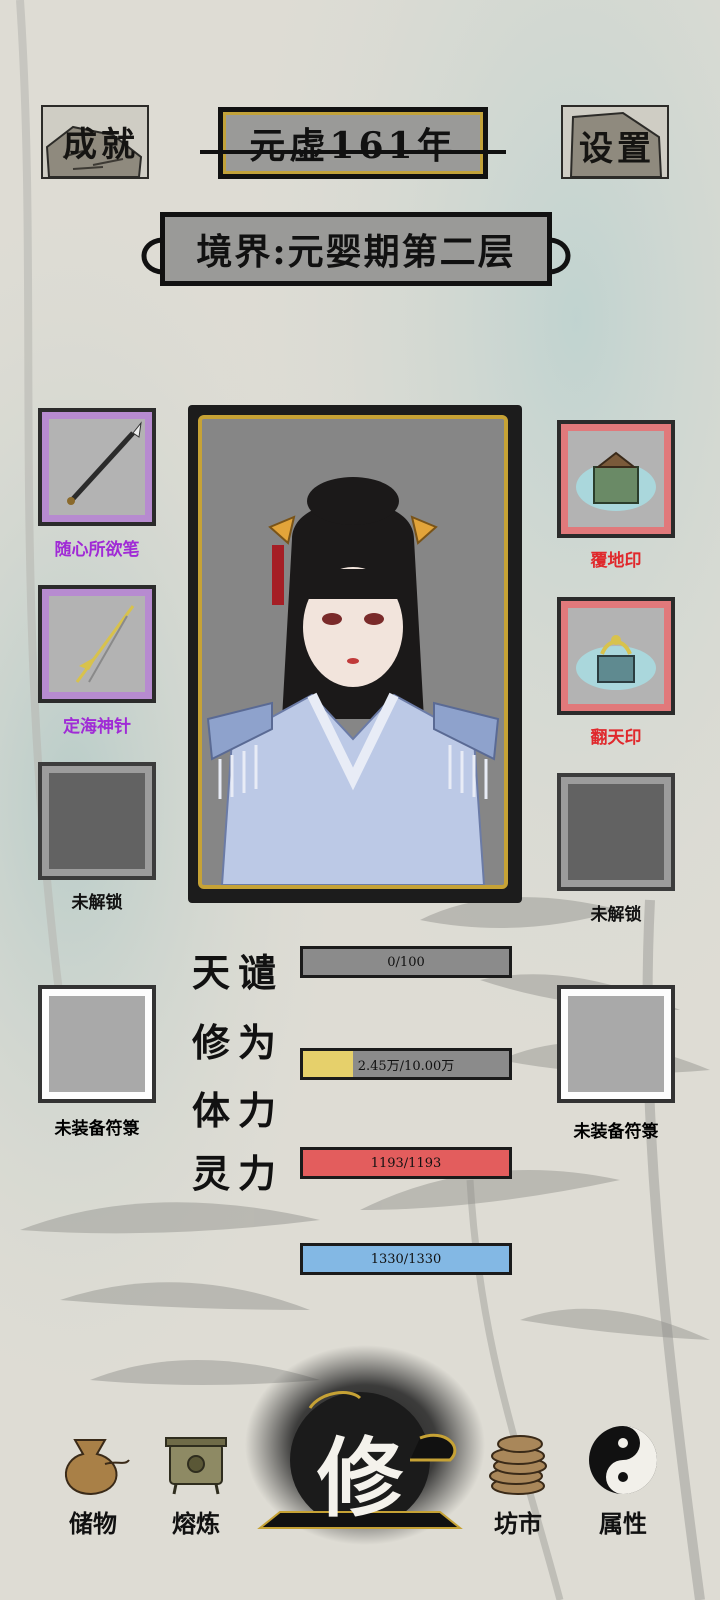  What do you see at coordinates (97, 550) in the screenshot?
I see `weapon-slot-1-label: 随心所欲笔` at bounding box center [97, 550].